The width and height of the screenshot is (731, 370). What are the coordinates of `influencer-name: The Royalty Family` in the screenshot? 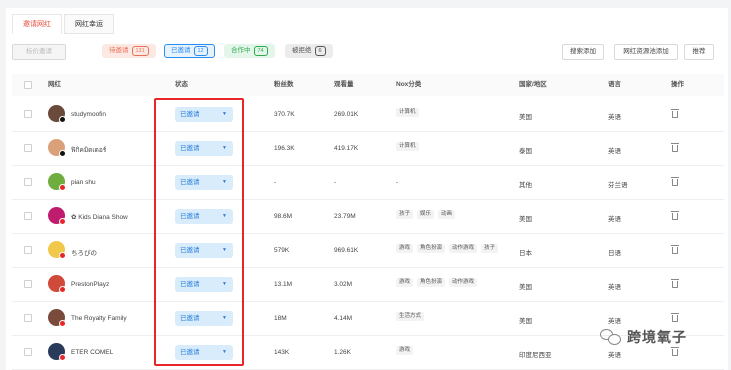 It's located at (99, 318).